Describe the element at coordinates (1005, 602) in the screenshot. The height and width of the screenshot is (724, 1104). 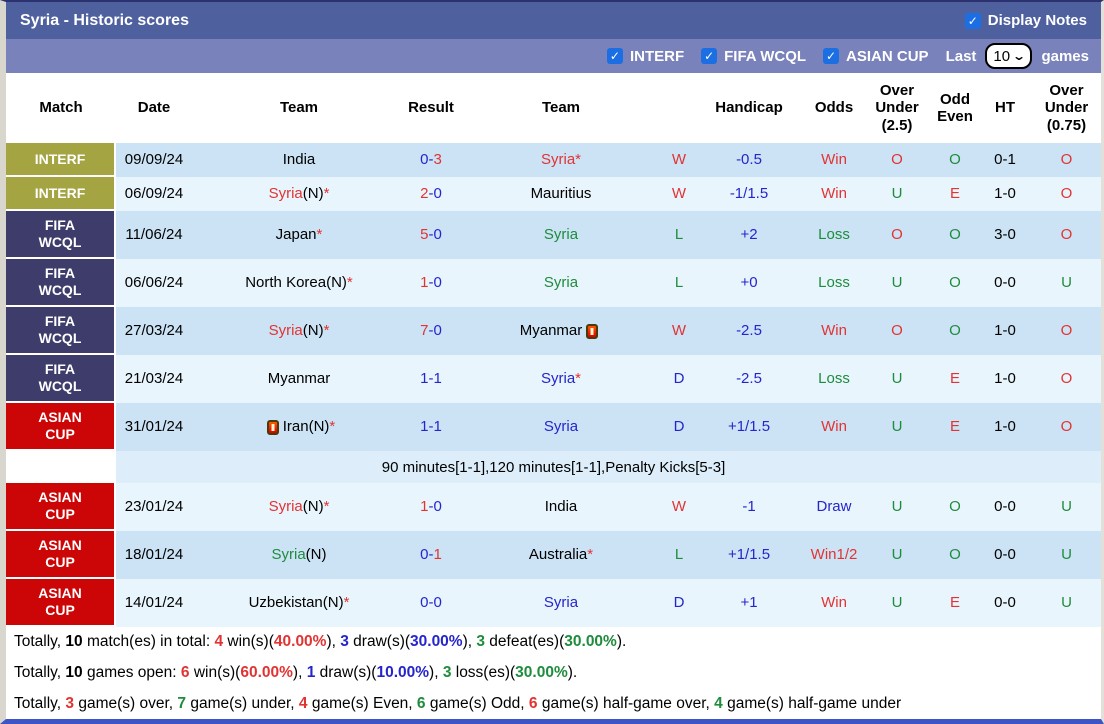
I see `ht-cell: 0-0` at that location.